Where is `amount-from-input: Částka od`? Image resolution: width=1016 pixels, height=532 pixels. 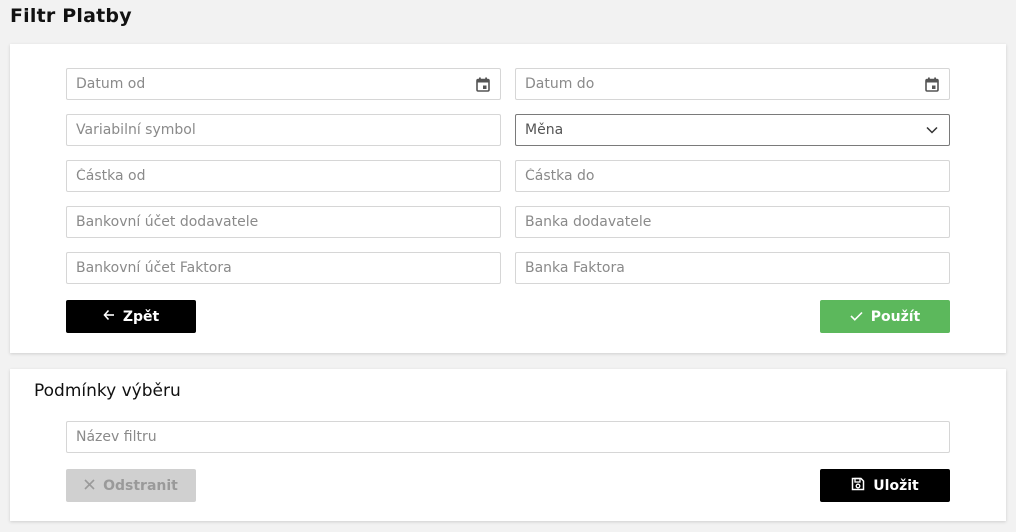 amount-from-input: Částka od is located at coordinates (283, 176).